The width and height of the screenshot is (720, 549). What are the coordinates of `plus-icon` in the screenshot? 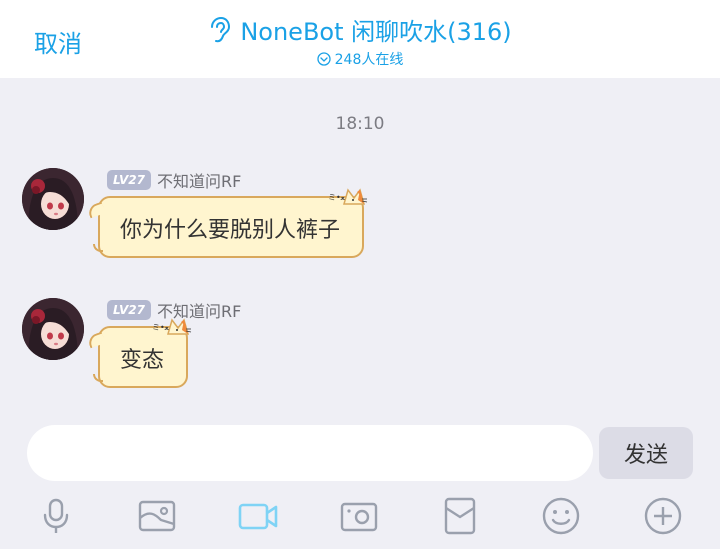 It's located at (663, 516).